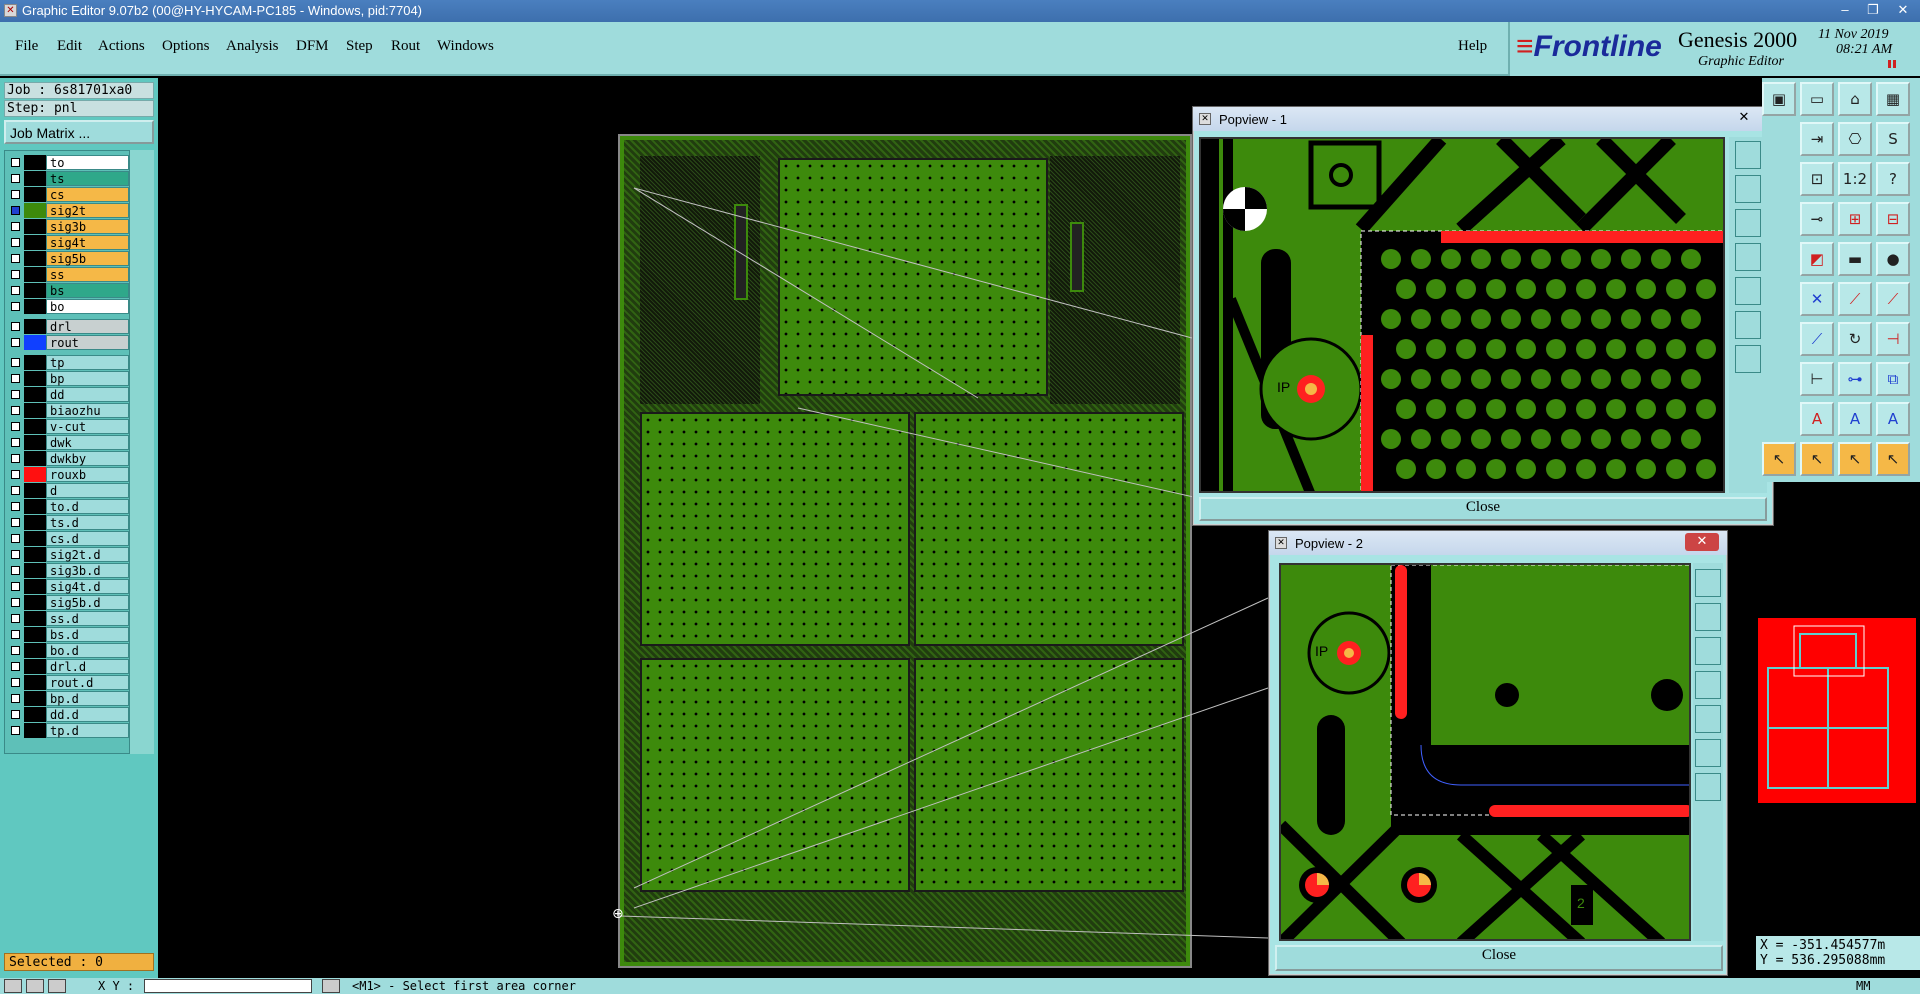 The image size is (1920, 994). Describe the element at coordinates (1748, 223) in the screenshot. I see `pv1-pan-down-icon` at that location.